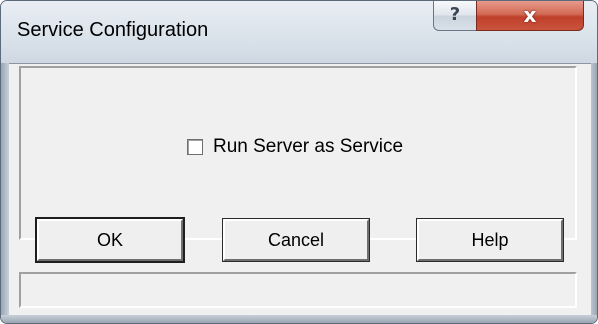  I want to click on run-as-service-option: Run Server as Service, so click(295, 147).